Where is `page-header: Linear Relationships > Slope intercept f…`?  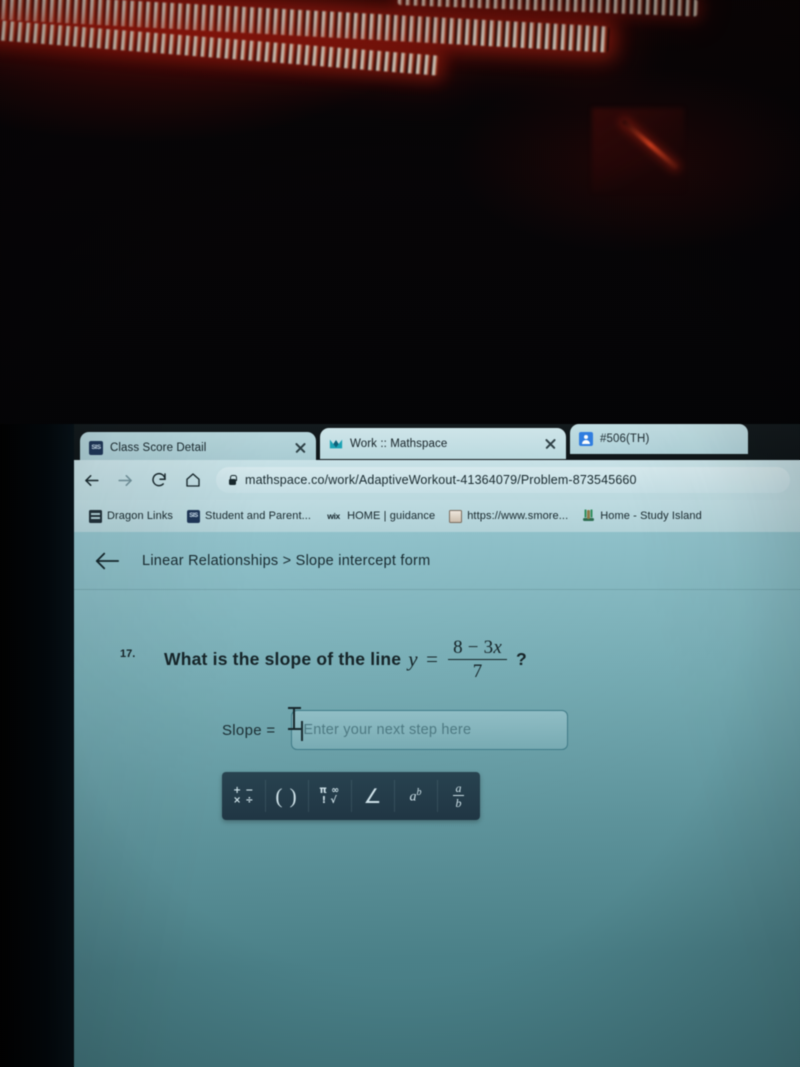
page-header: Linear Relationships > Slope intercept f… is located at coordinates (437, 561).